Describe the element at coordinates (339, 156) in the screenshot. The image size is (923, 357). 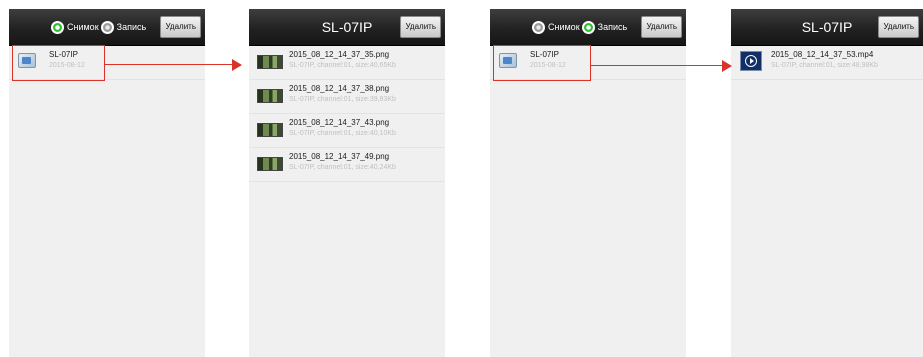
I see `item-filename: 2015_08_12_14_37_49.png` at that location.